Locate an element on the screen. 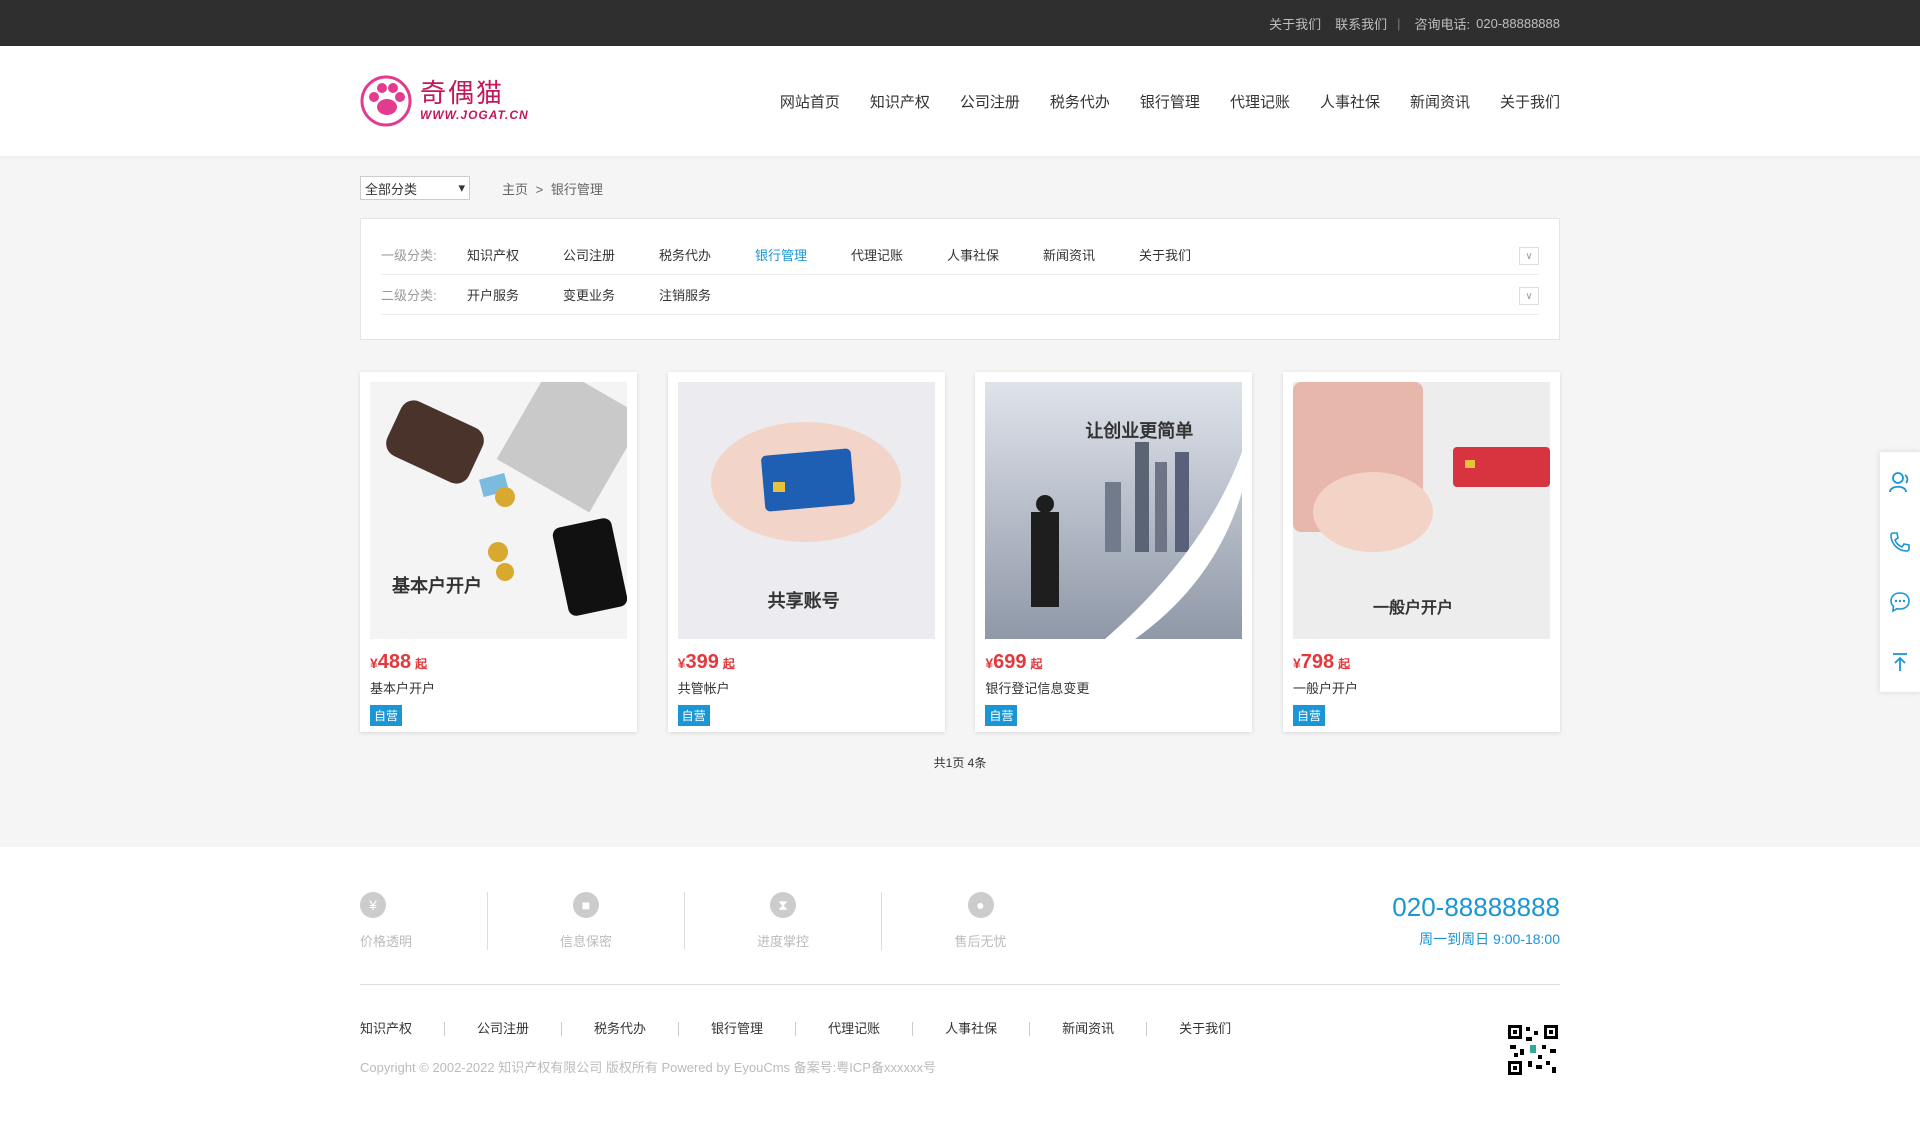  product-image: 一般户开户 is located at coordinates (1421, 510).